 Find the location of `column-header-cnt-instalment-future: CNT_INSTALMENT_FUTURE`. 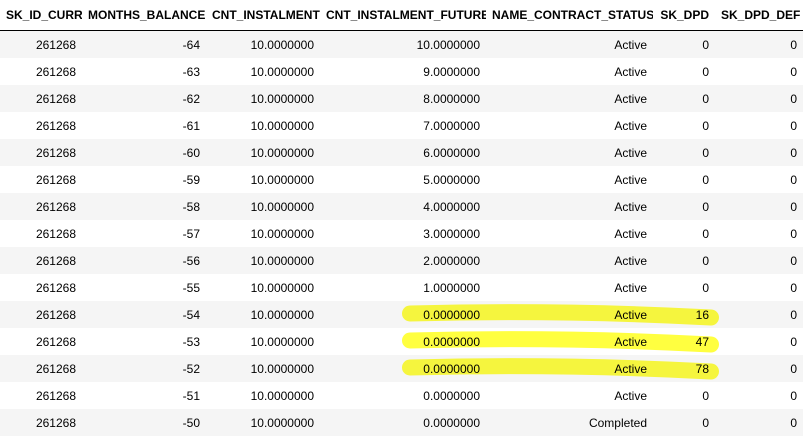

column-header-cnt-instalment-future: CNT_INSTALMENT_FUTURE is located at coordinates (403, 15).